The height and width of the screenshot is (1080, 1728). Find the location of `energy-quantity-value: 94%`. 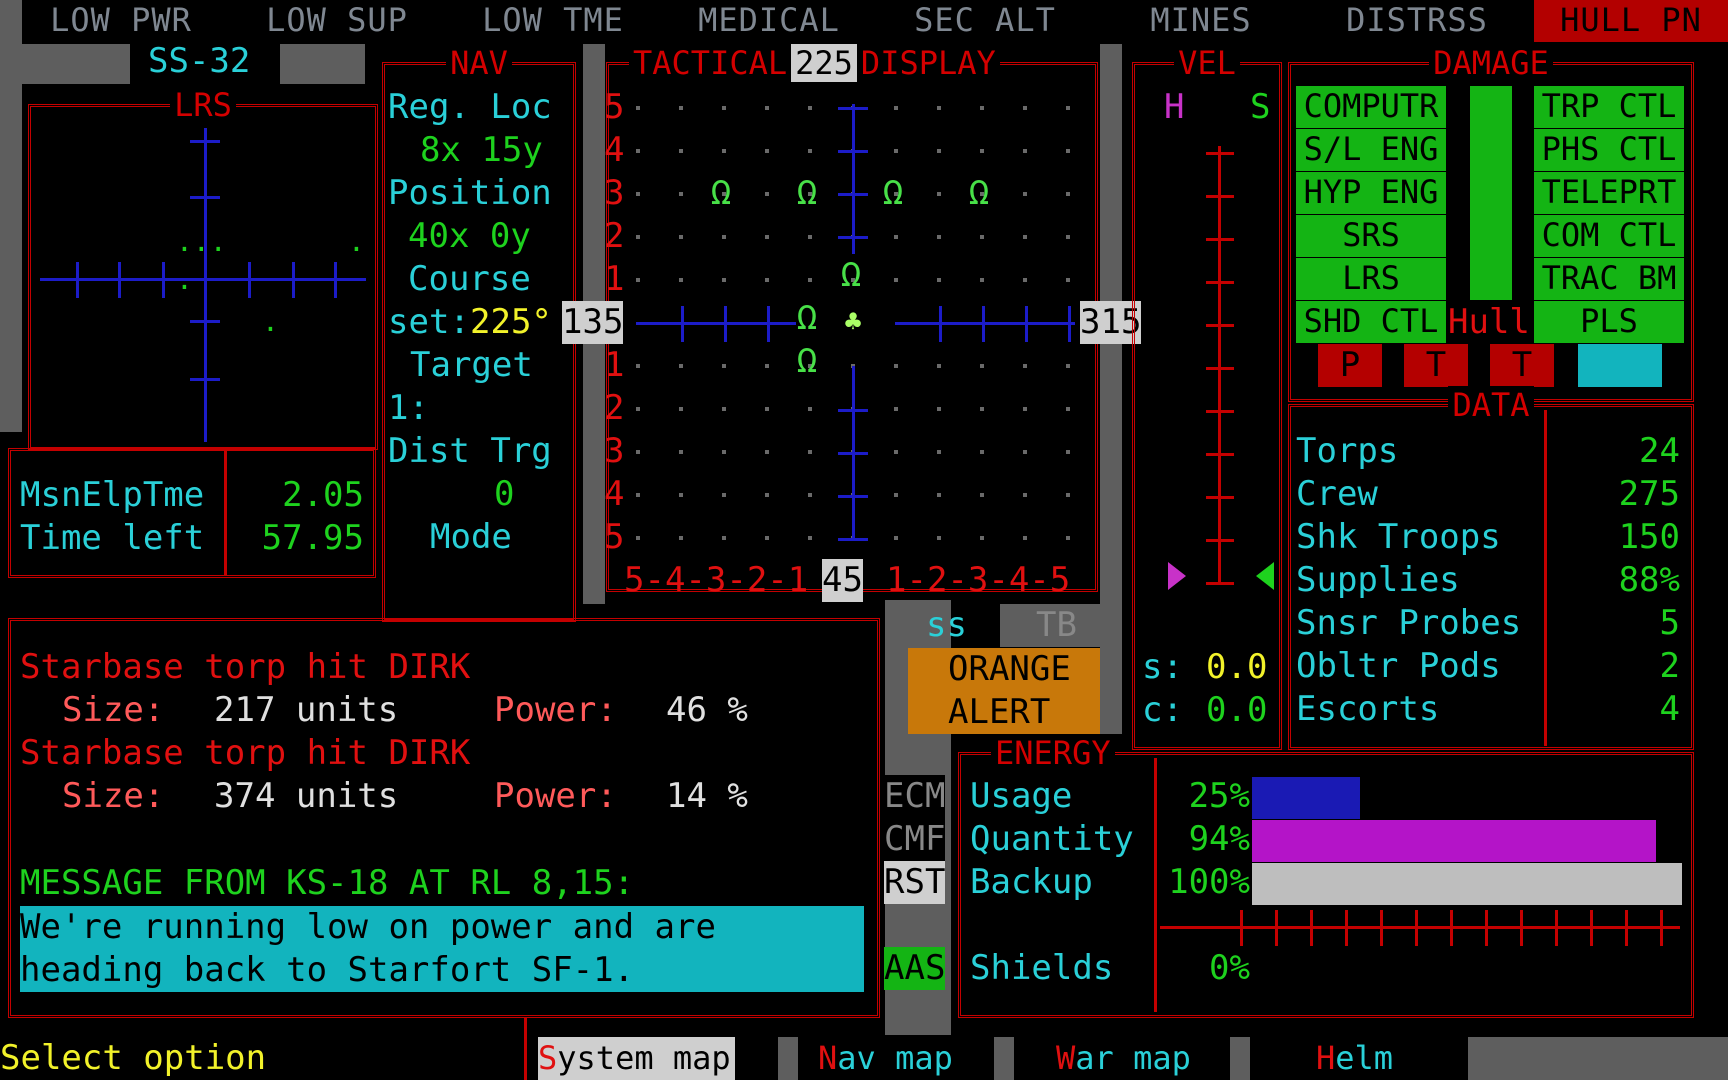

energy-quantity-value: 94% is located at coordinates (1219, 839).